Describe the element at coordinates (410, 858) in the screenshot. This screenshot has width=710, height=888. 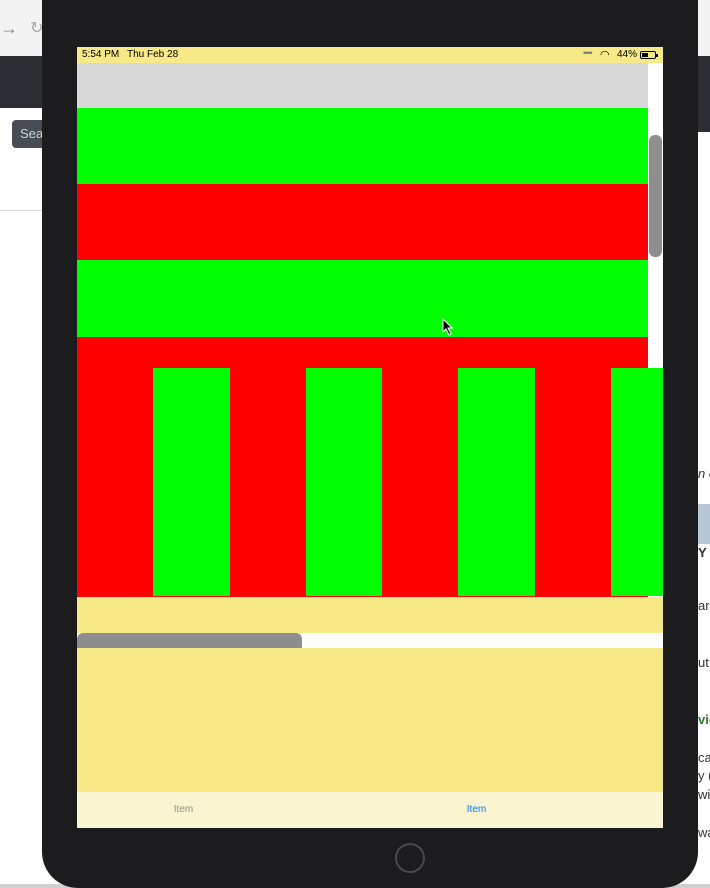
I see `home-button` at that location.